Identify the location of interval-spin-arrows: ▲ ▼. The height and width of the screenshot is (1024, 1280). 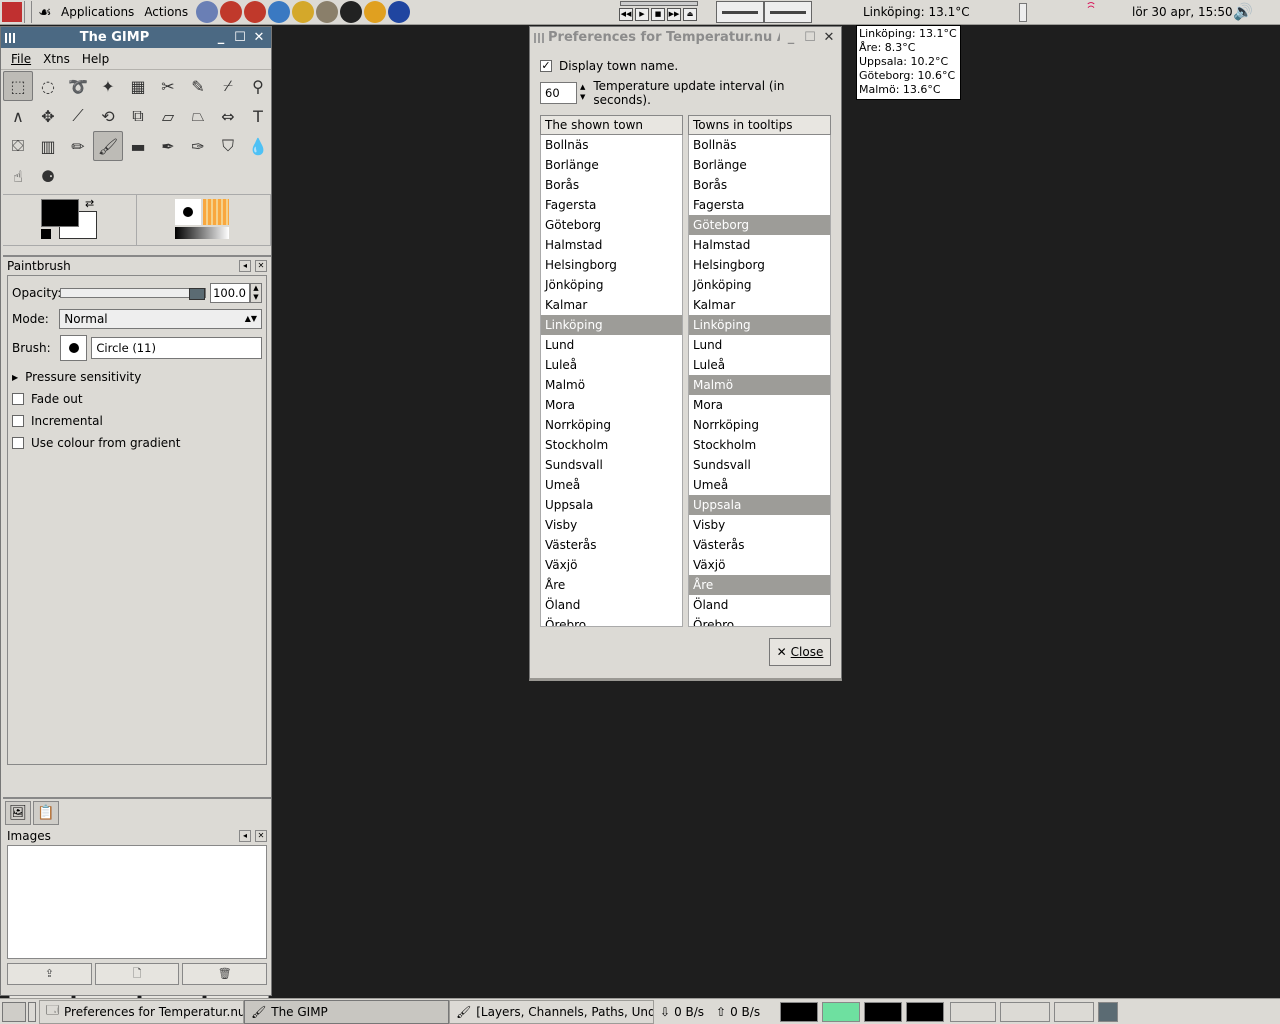
(582, 93).